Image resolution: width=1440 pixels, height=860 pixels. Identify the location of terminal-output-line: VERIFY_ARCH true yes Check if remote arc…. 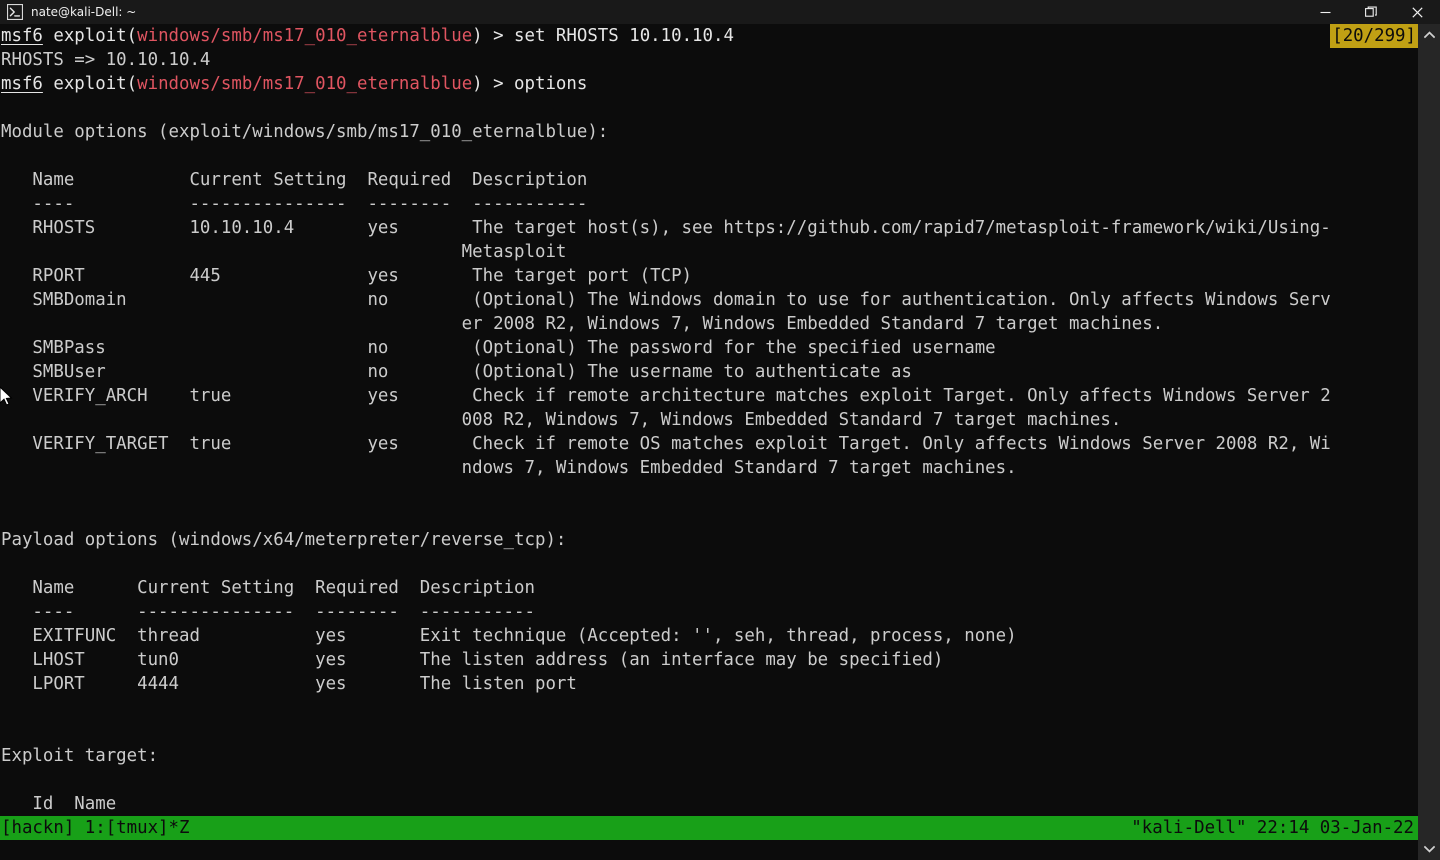
(709, 396).